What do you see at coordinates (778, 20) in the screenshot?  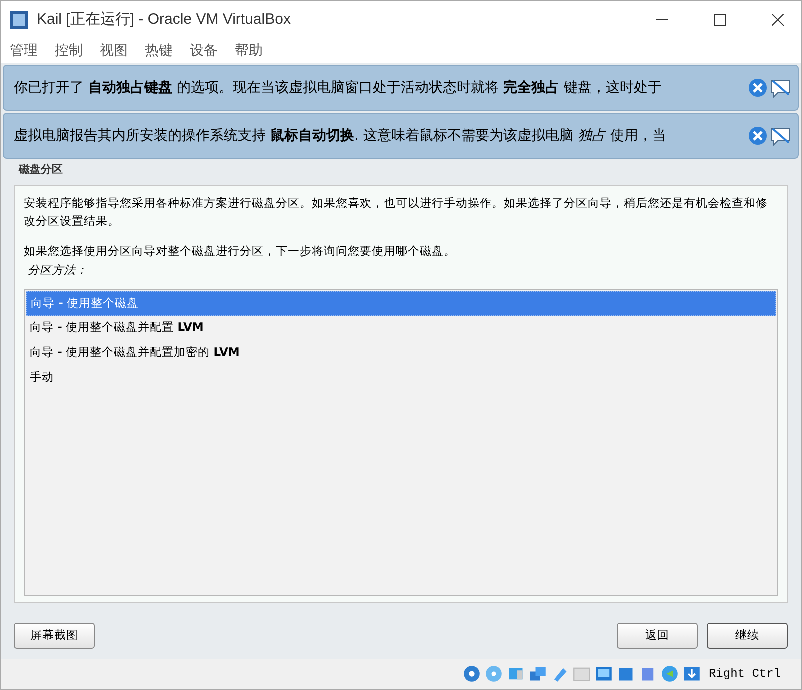 I see `close-icon` at bounding box center [778, 20].